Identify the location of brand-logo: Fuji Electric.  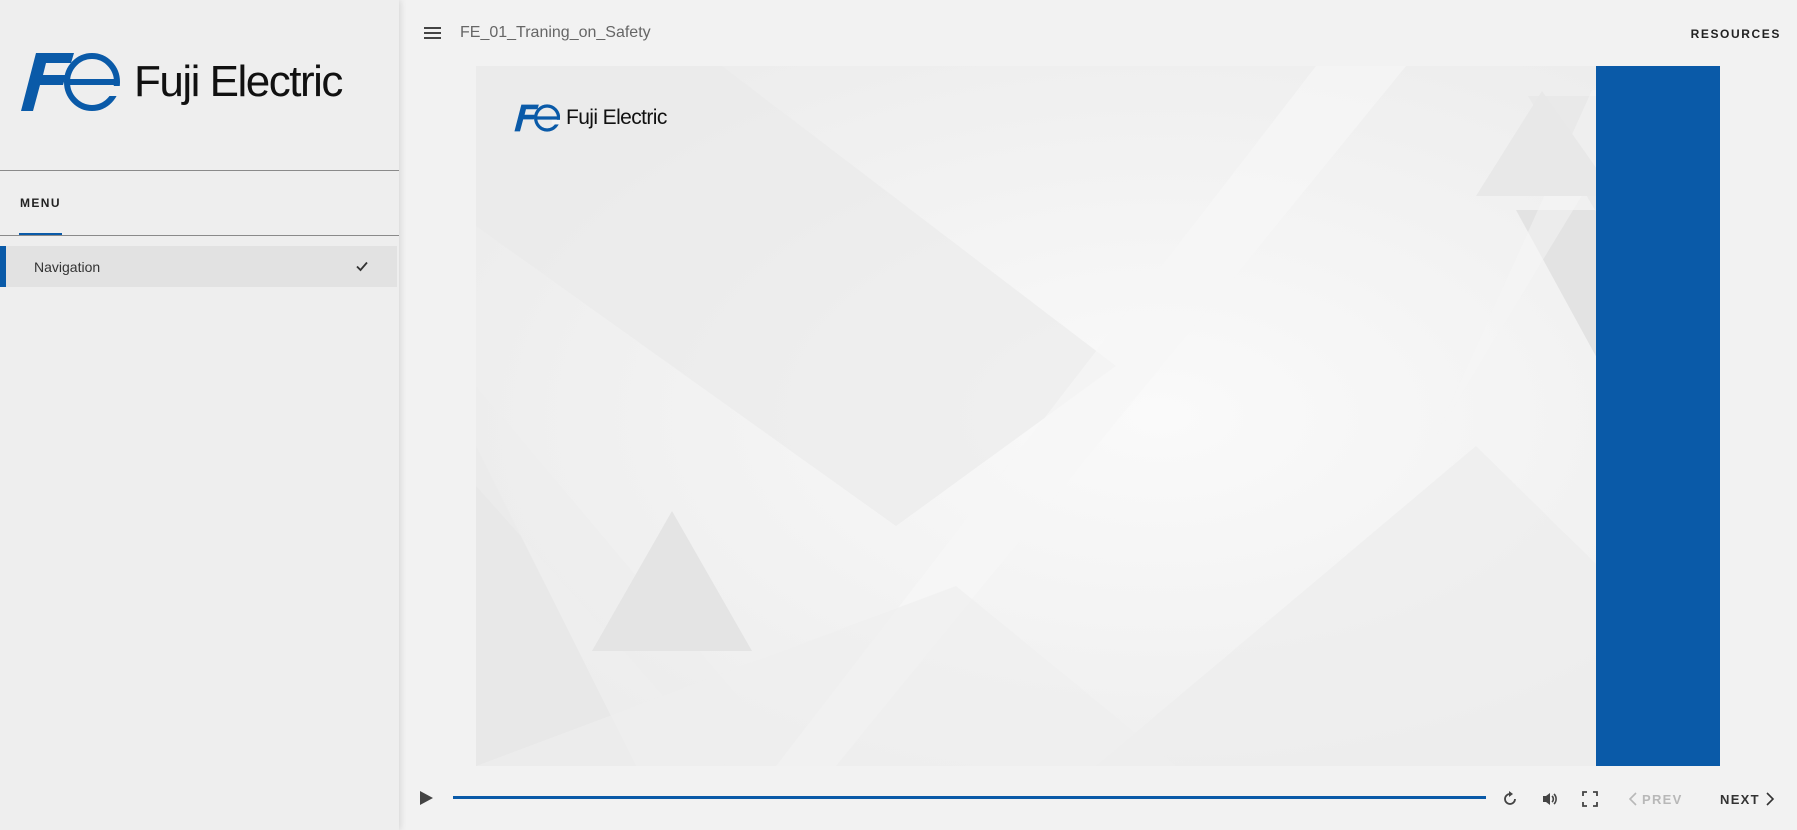
(181, 82).